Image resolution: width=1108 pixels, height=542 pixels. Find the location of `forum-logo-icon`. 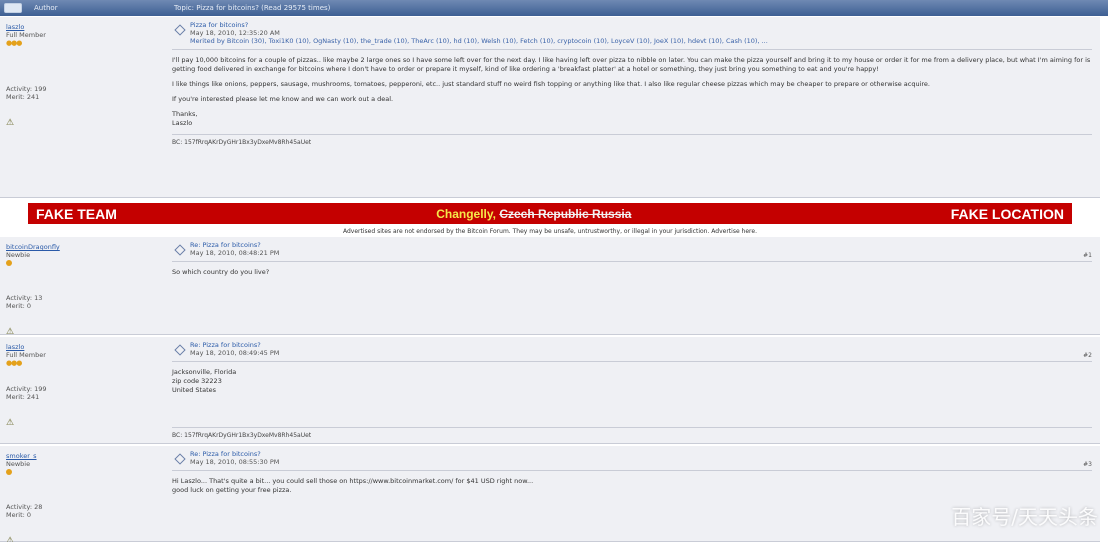

forum-logo-icon is located at coordinates (13, 8).